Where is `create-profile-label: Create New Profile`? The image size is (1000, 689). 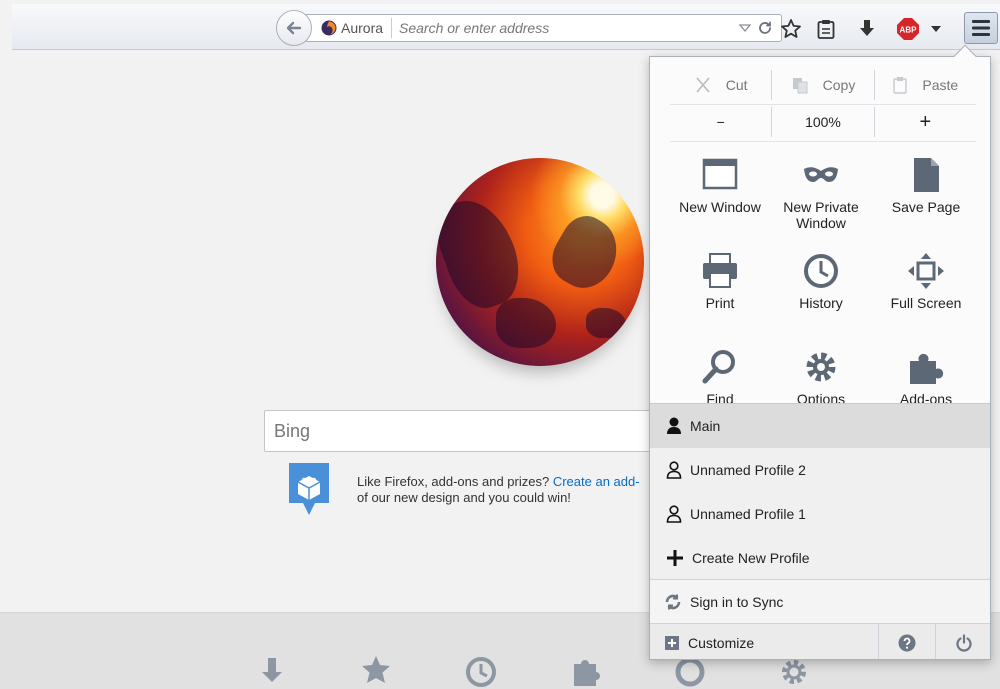
create-profile-label: Create New Profile is located at coordinates (751, 558).